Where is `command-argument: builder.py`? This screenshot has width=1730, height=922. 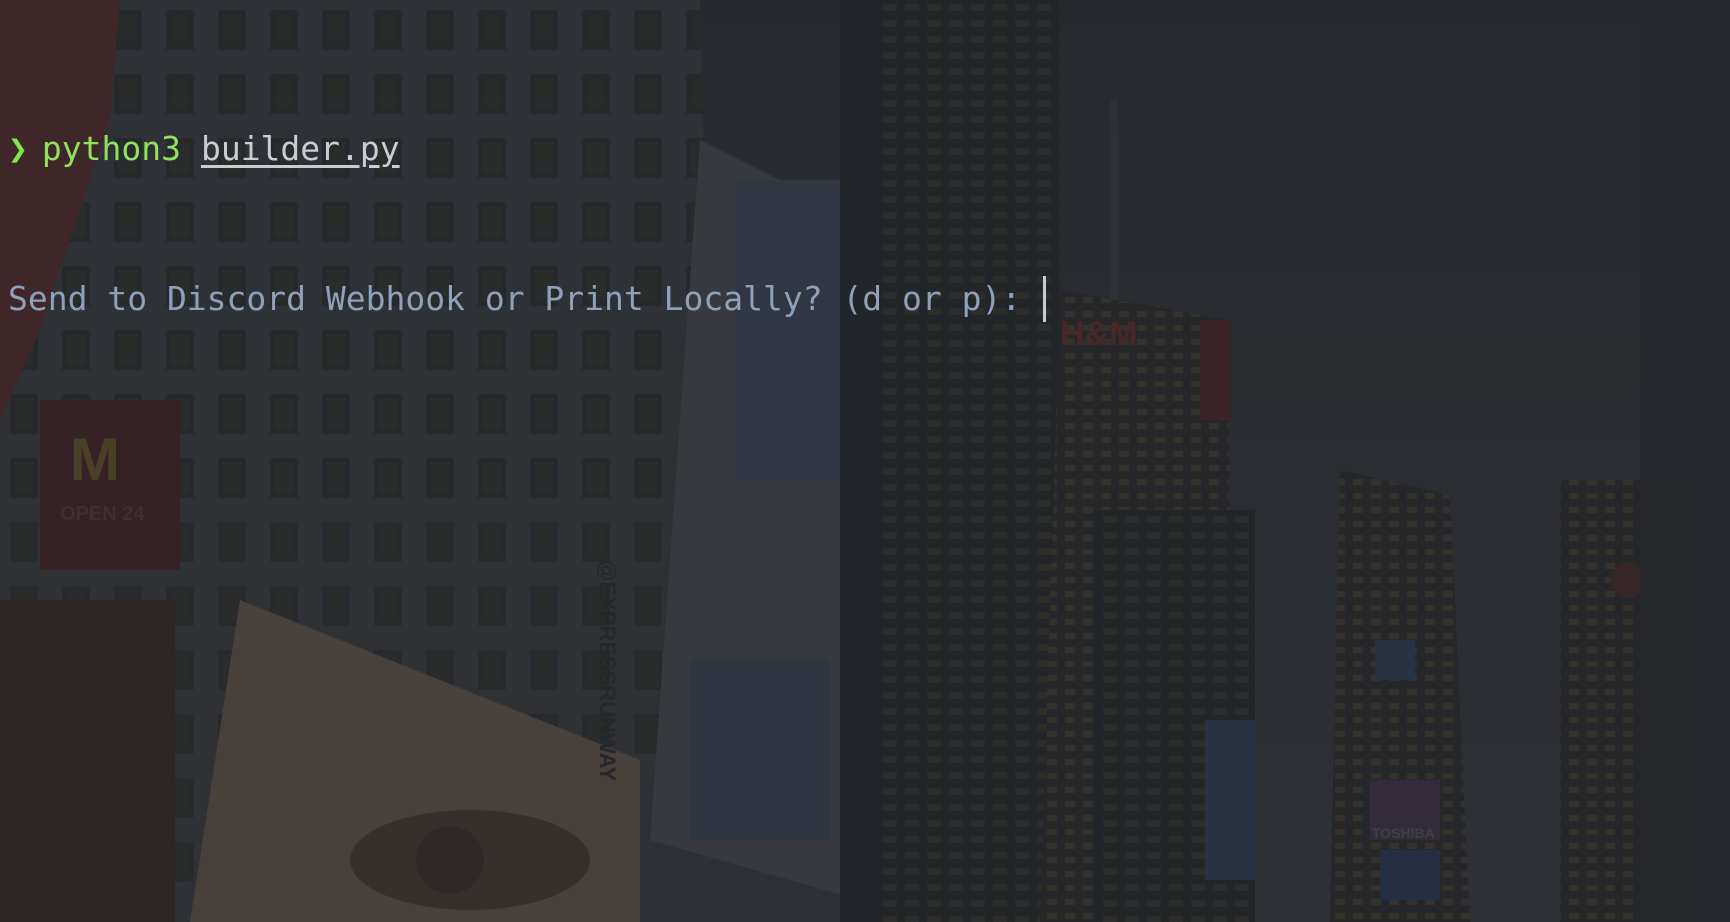
command-argument: builder.py is located at coordinates (300, 148).